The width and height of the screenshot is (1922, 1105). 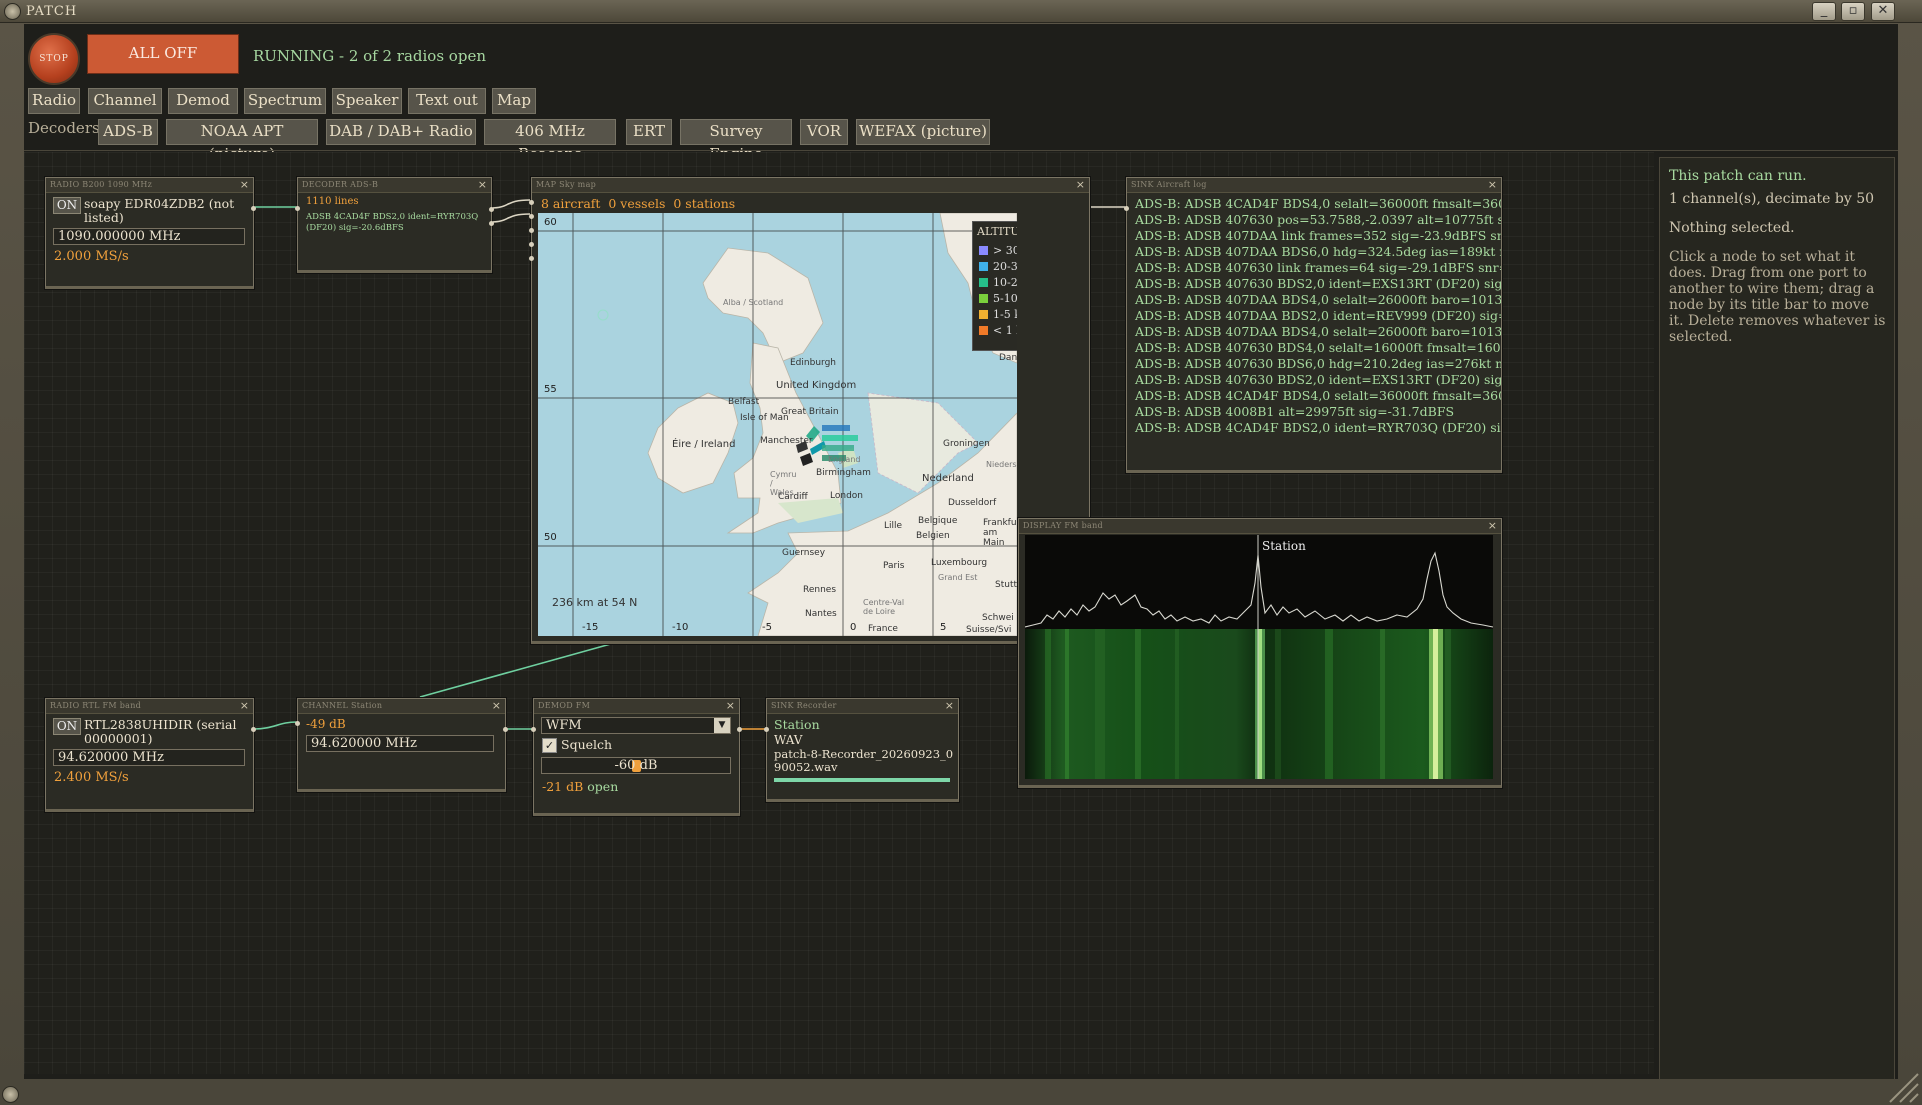 What do you see at coordinates (722, 725) in the screenshot?
I see `chevron-down-icon: ▼` at bounding box center [722, 725].